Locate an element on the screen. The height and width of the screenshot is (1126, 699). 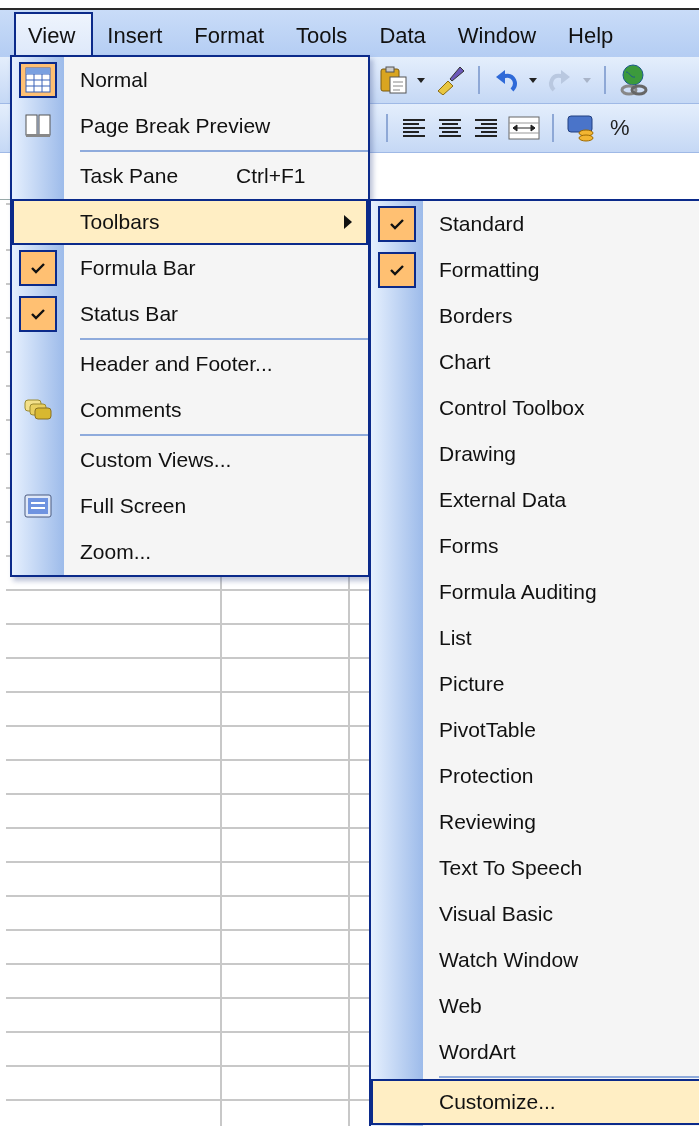
menu-item: Text To Speech is located at coordinates (535, 868).